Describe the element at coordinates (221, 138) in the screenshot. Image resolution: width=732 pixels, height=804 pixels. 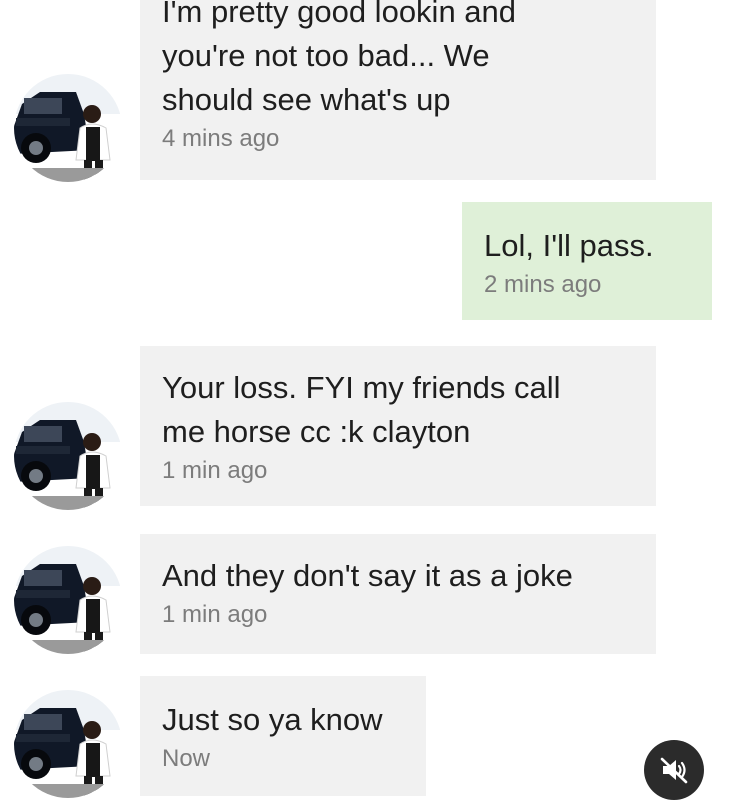
I see `message-timestamp: 4 mins ago` at that location.